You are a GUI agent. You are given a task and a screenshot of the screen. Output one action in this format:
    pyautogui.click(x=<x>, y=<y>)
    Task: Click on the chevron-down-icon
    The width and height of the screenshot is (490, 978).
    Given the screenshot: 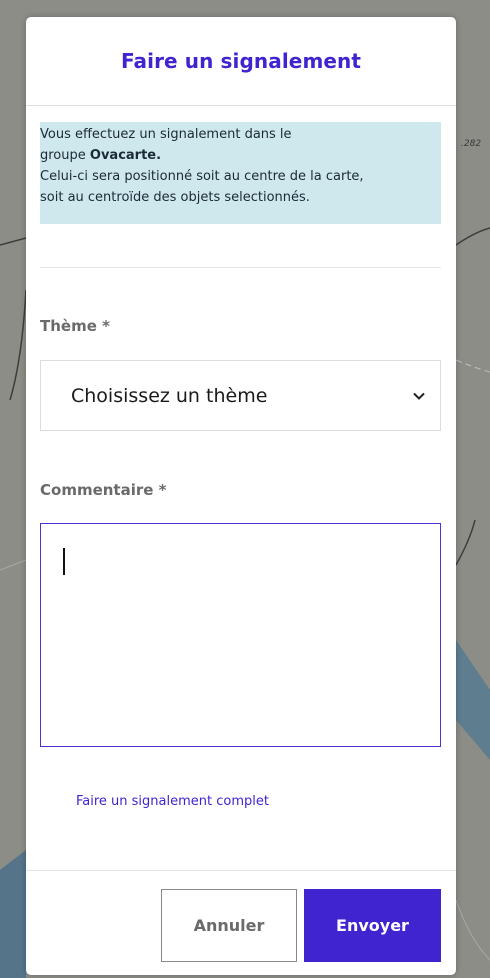 What is the action you would take?
    pyautogui.click(x=419, y=396)
    